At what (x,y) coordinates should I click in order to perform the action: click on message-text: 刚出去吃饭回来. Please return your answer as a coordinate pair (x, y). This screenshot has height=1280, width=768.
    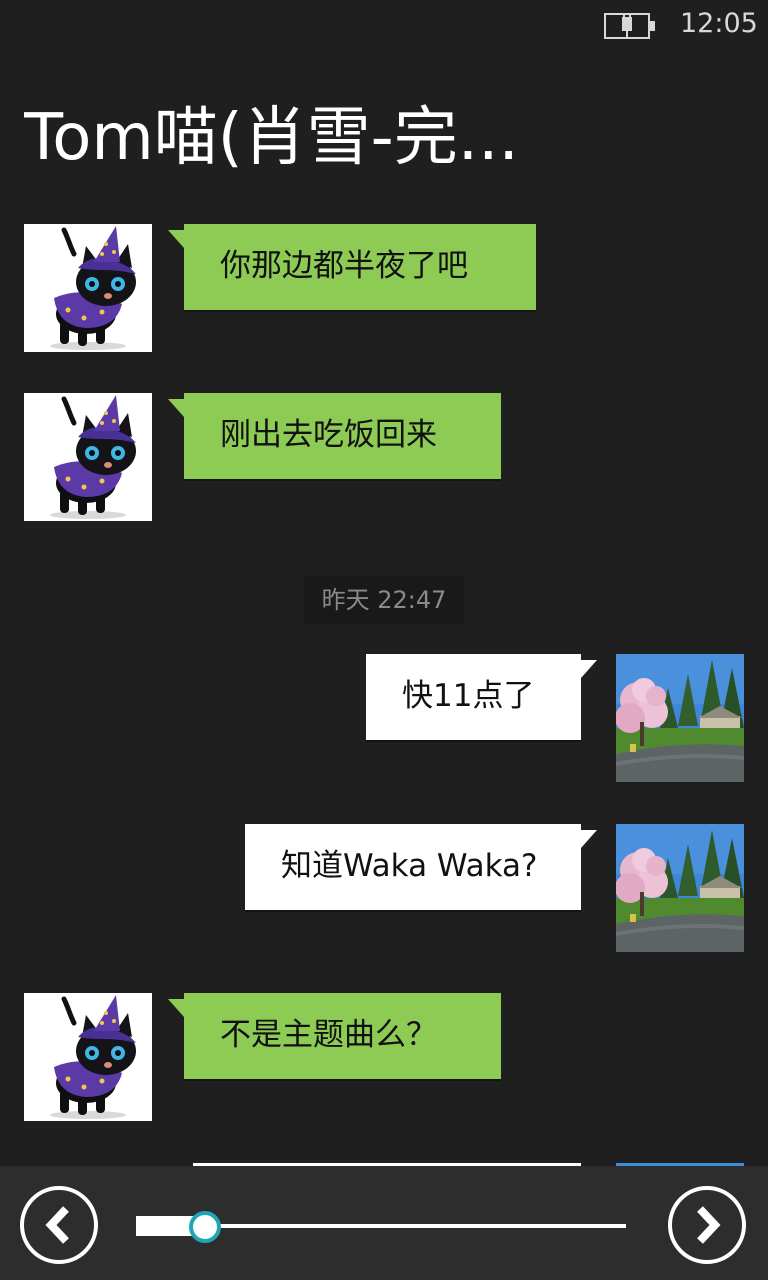
    Looking at the image, I should click on (328, 435).